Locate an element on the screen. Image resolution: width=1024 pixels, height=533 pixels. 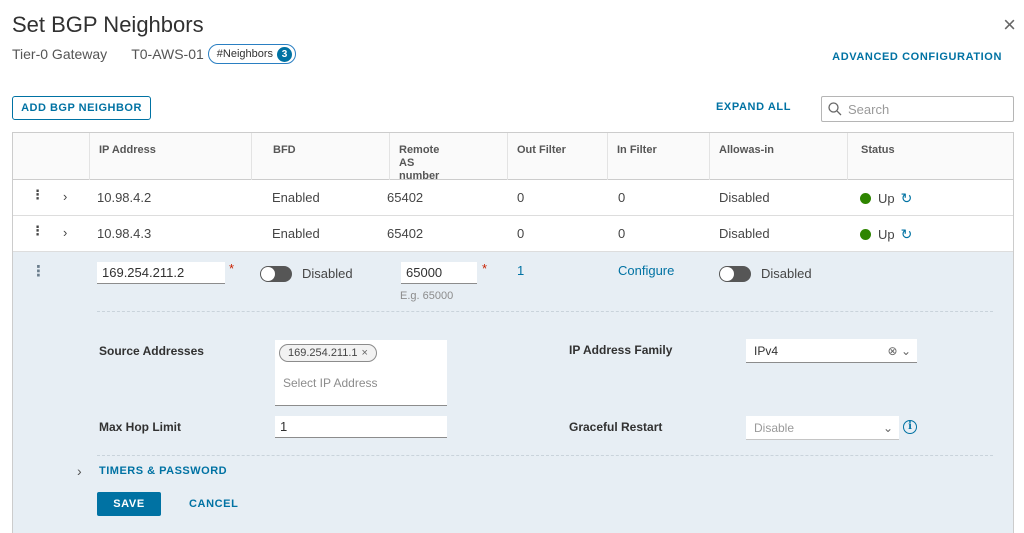
add-bgp-neighbor-button: ADD BGP NEIGHBOR is located at coordinates (81, 108).